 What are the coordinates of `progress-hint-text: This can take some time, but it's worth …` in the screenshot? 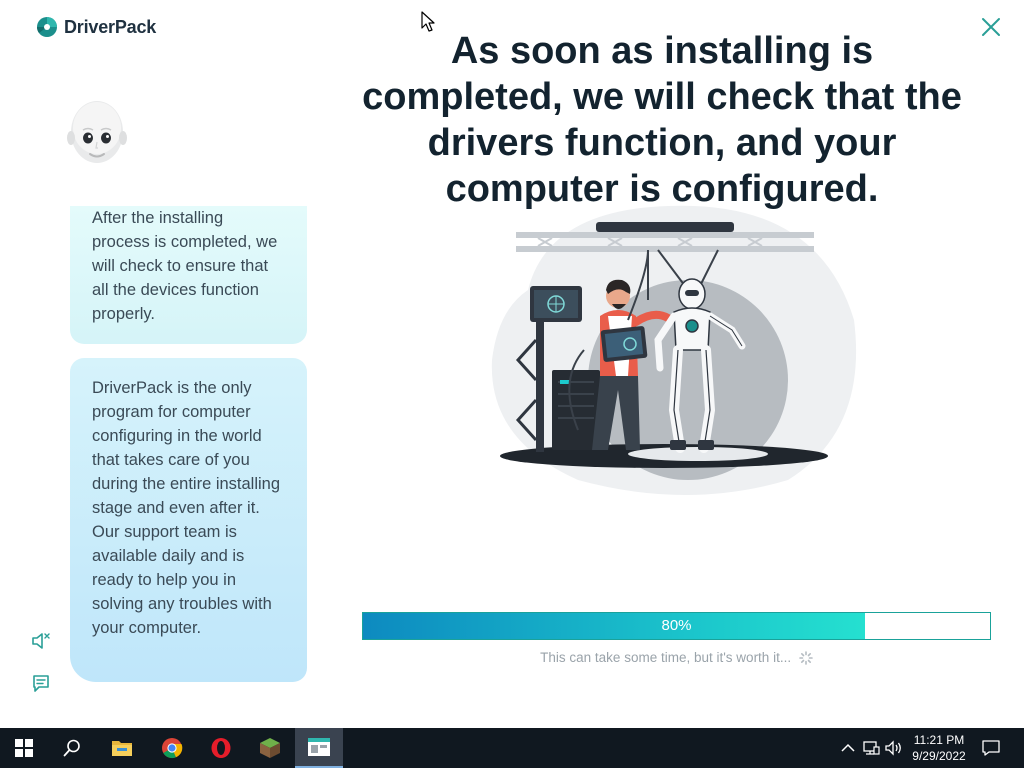 It's located at (666, 657).